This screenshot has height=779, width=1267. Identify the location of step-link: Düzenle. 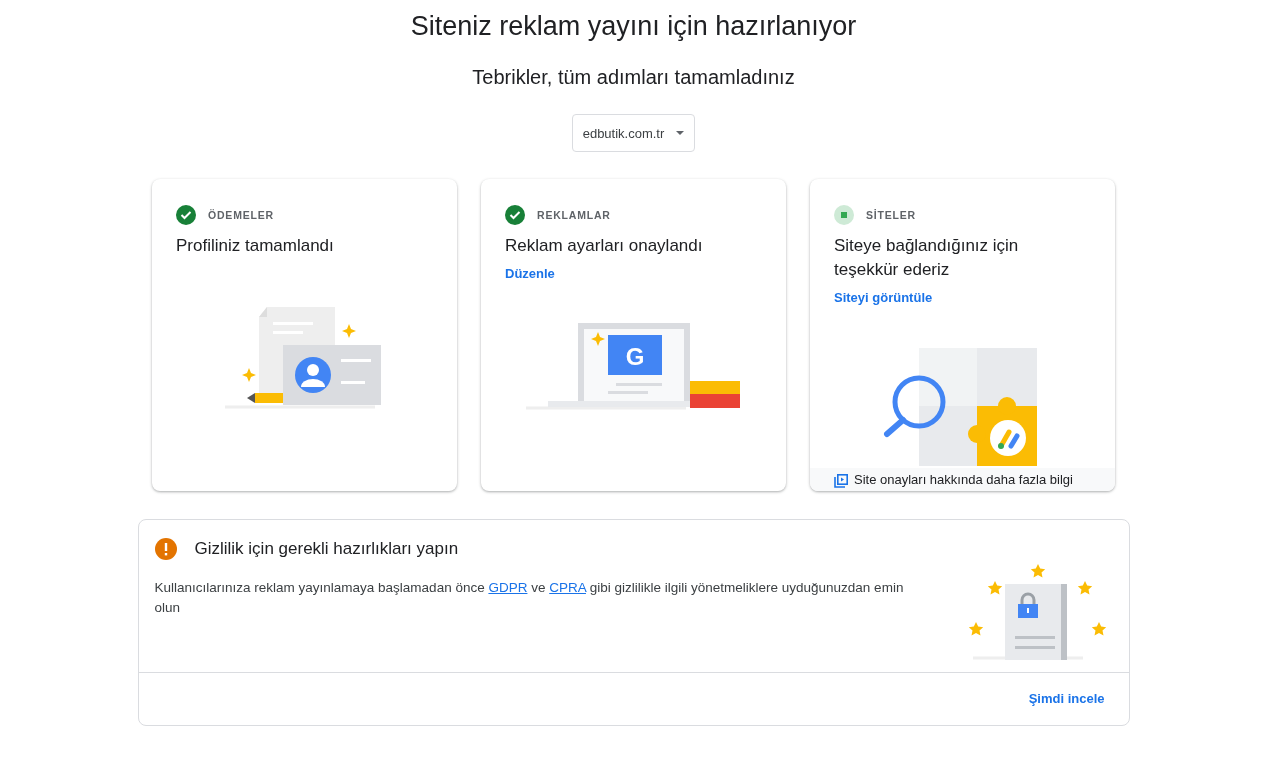
(530, 274).